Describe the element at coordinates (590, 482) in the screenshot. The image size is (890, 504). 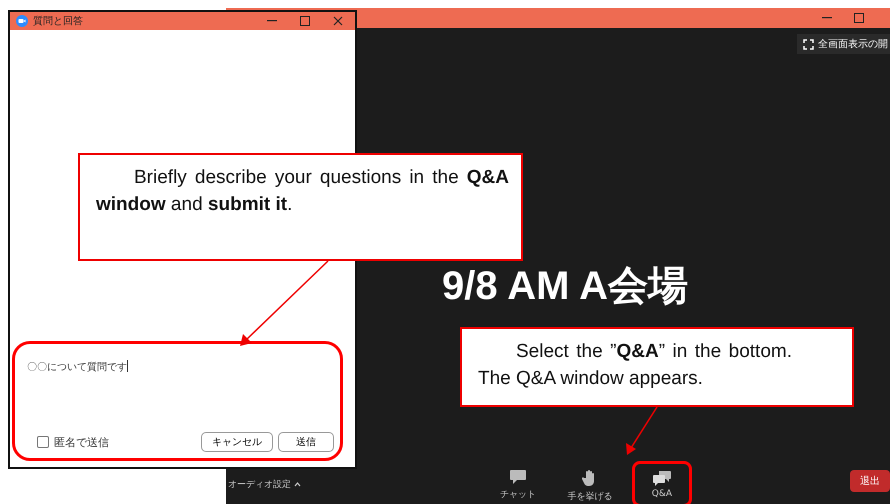
I see `toolbar-button: 手を挙げる` at that location.